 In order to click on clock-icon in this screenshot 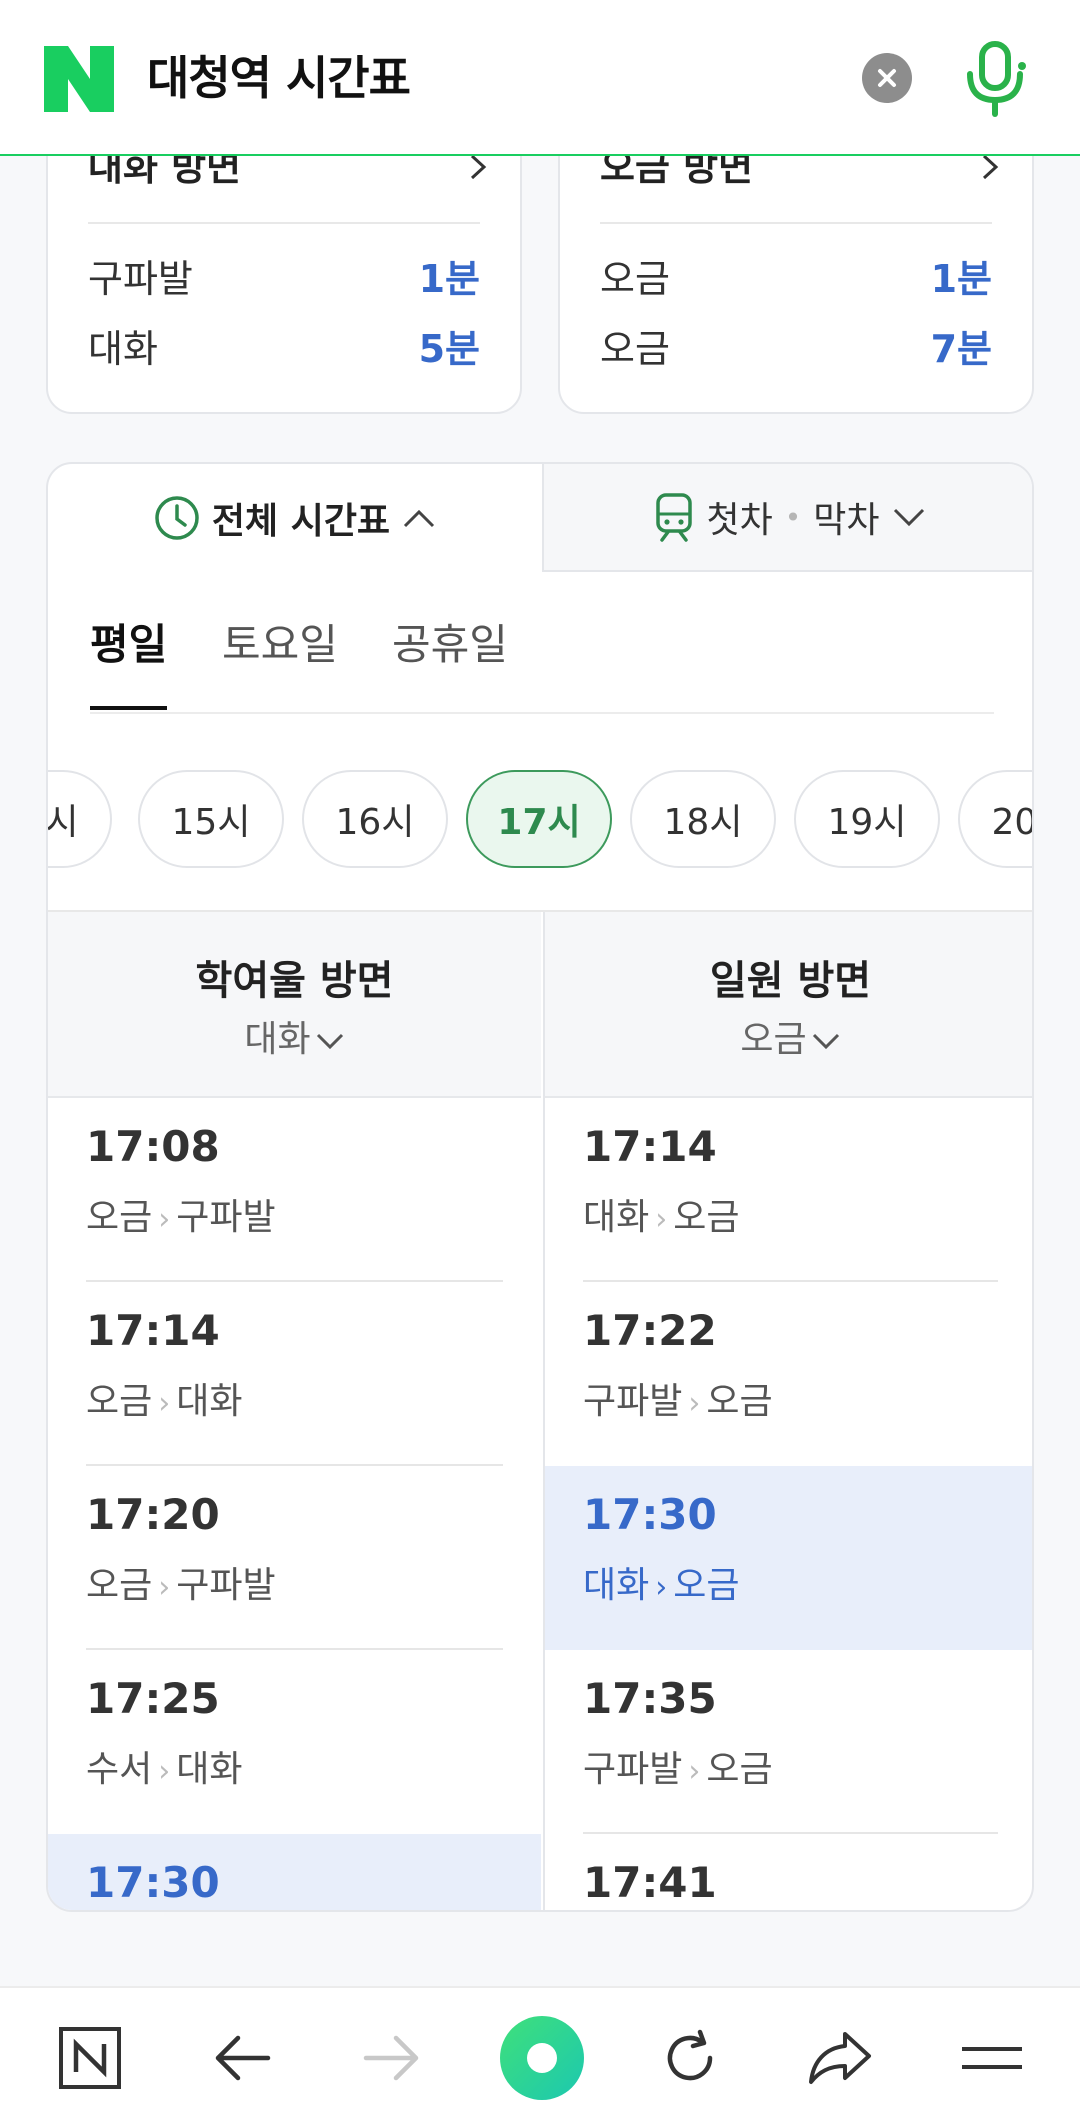, I will do `click(177, 518)`.